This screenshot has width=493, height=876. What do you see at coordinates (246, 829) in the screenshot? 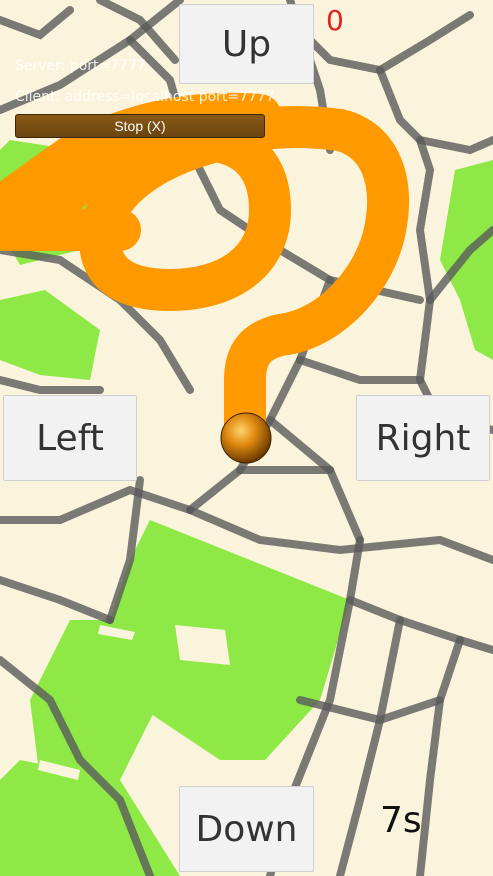
I see `down-button: Down` at bounding box center [246, 829].